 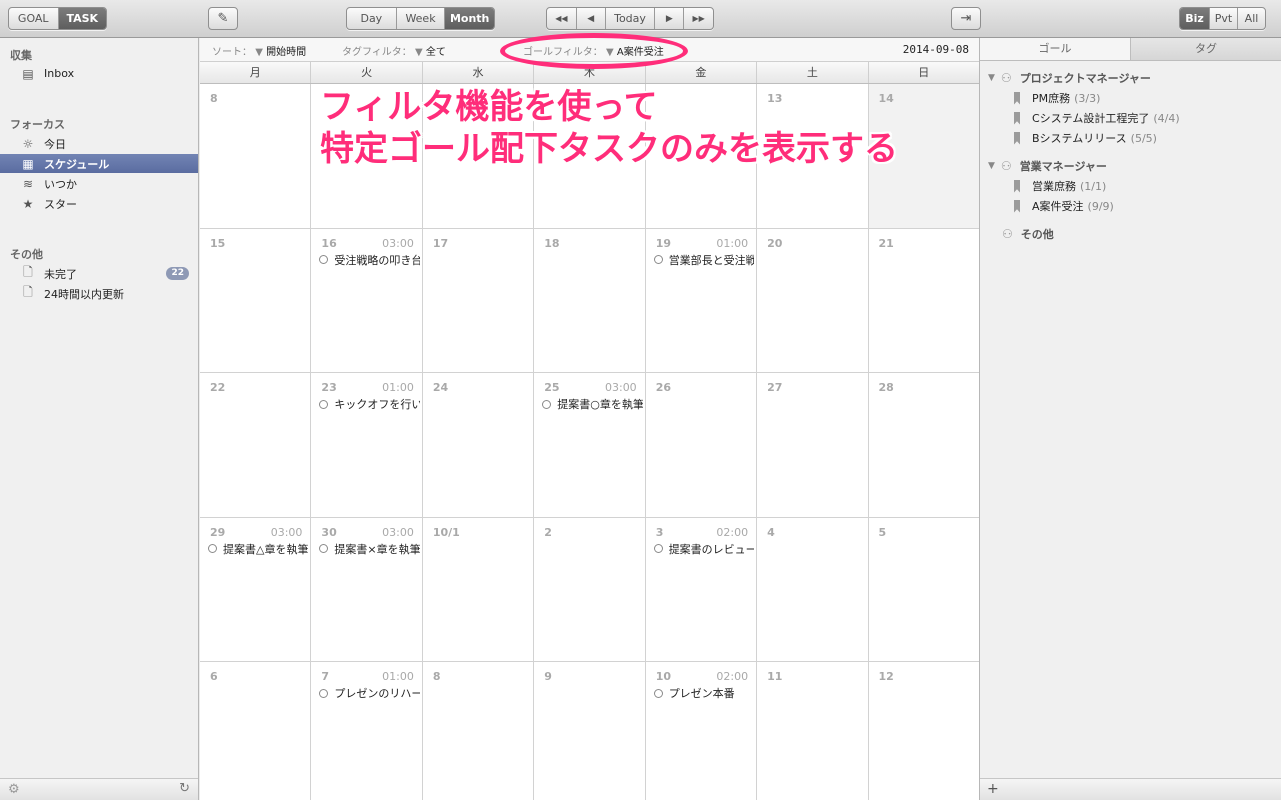 What do you see at coordinates (477, 300) in the screenshot?
I see `day-cell: 17` at bounding box center [477, 300].